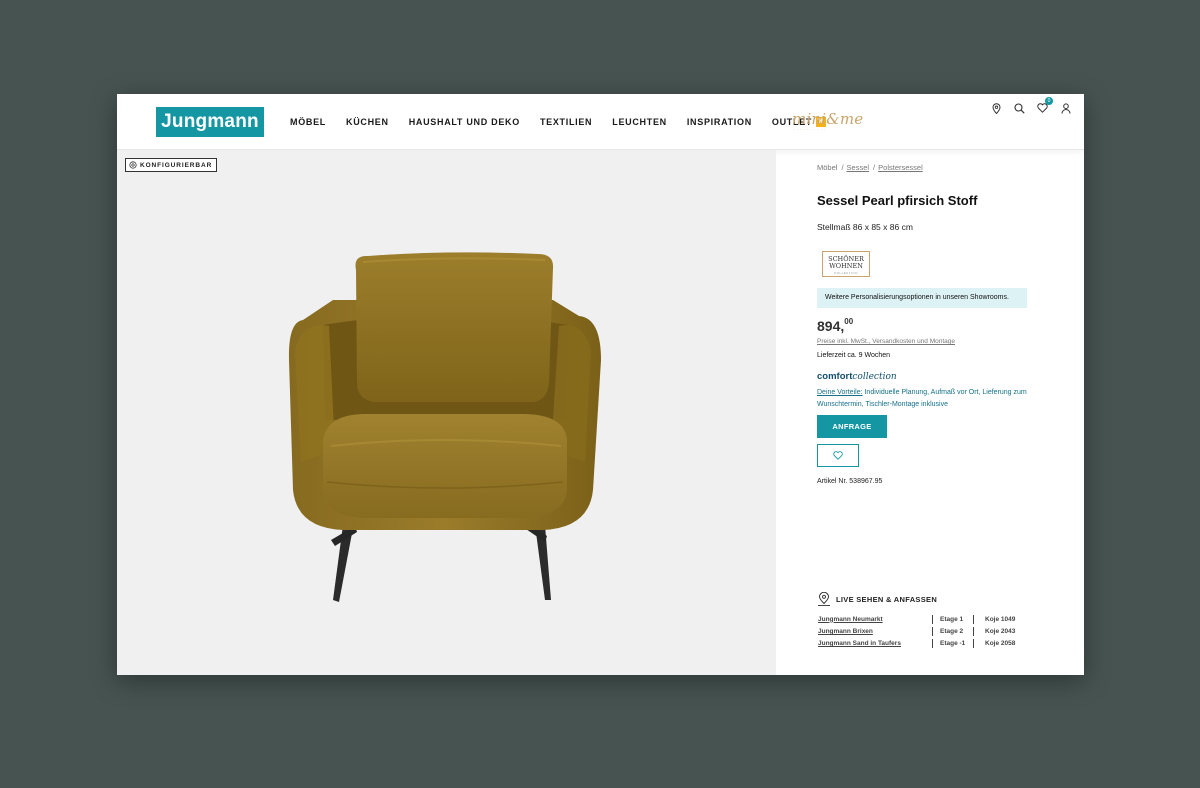  I want to click on configure-icon, so click(133, 165).